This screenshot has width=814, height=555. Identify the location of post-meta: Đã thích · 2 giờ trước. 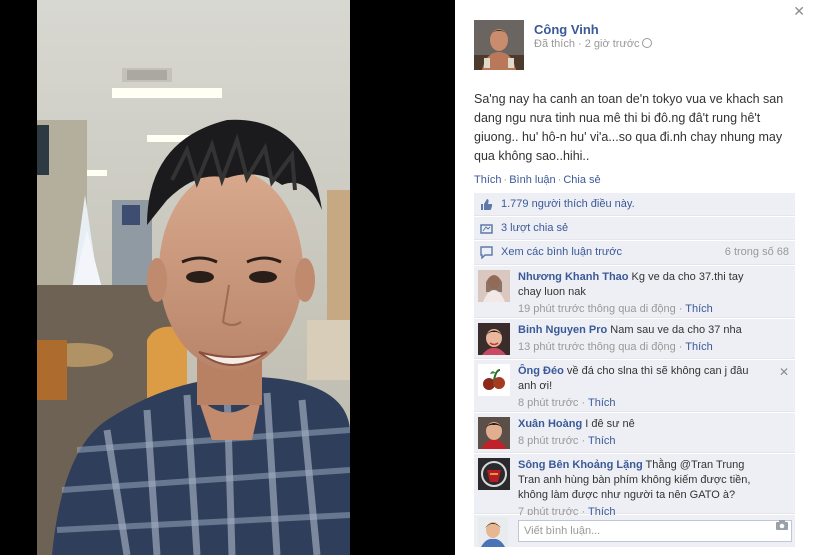
(593, 44).